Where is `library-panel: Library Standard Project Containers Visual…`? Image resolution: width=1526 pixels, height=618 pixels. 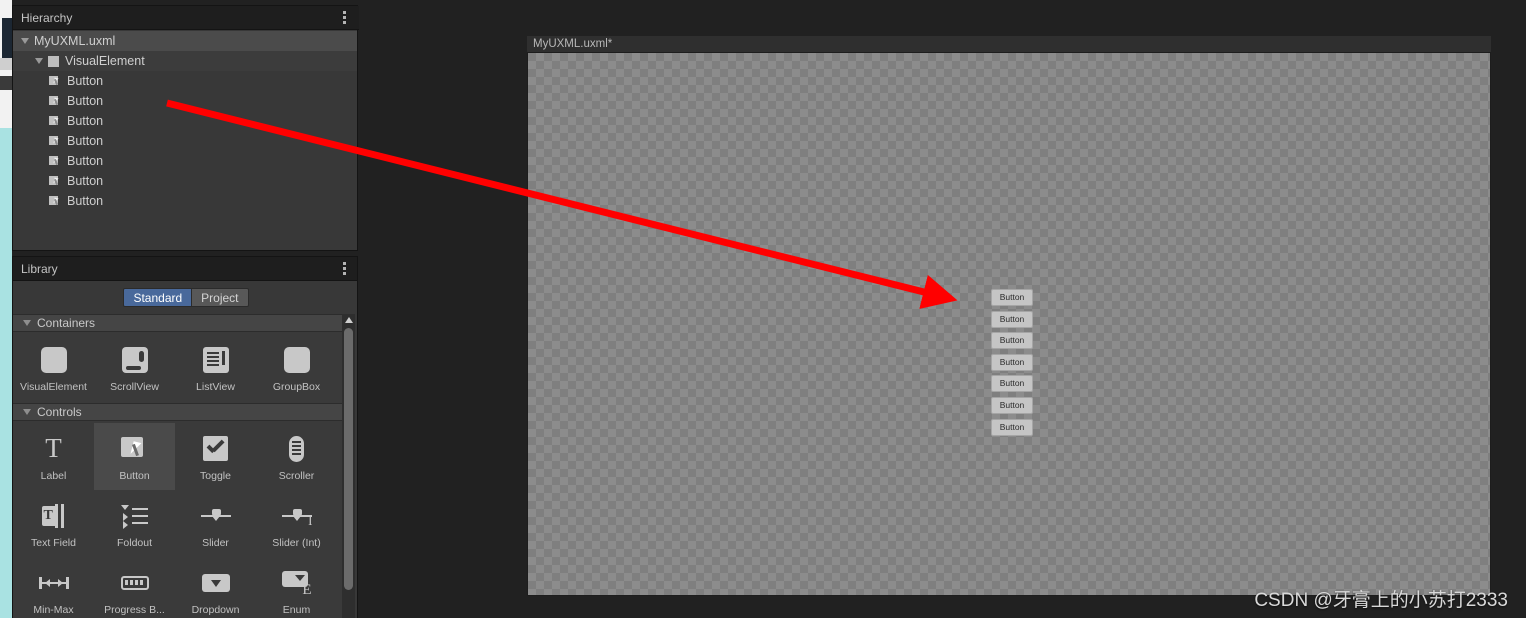
library-panel: Library Standard Project Containers Visual… is located at coordinates (185, 437).